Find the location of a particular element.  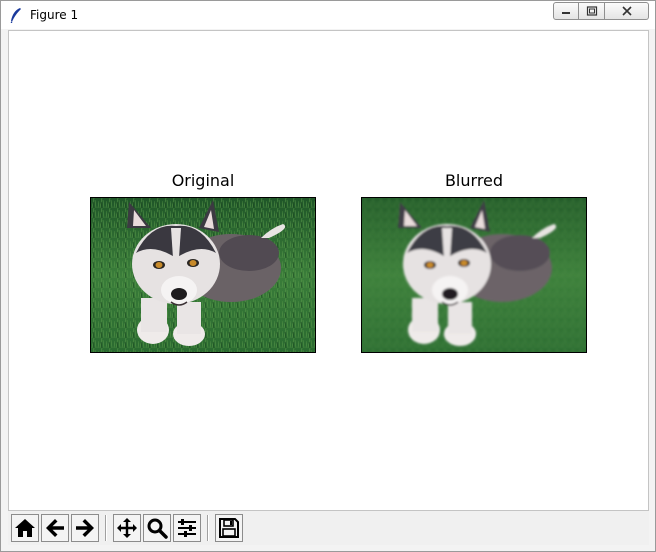

zoom-magnifier-icon is located at coordinates (157, 528).